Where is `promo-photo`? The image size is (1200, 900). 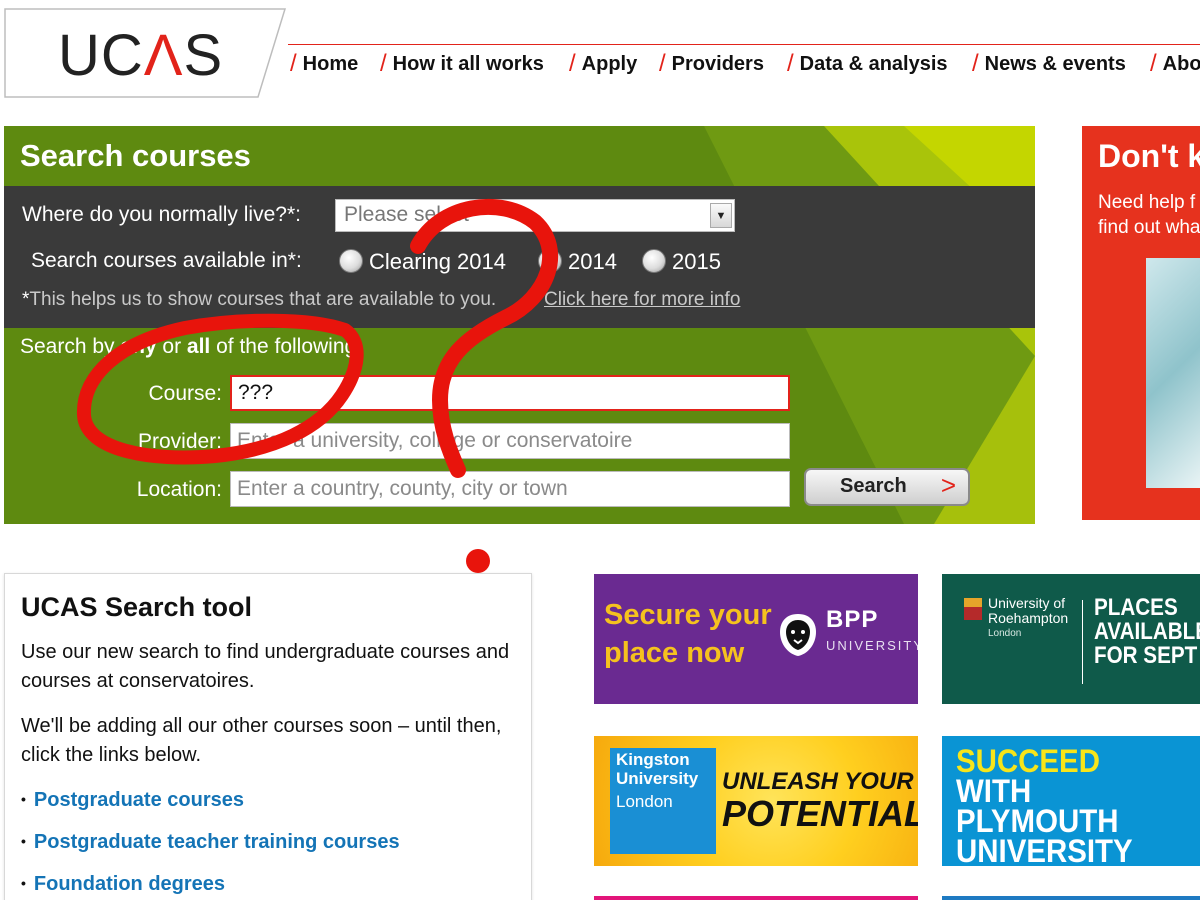 promo-photo is located at coordinates (1173, 373).